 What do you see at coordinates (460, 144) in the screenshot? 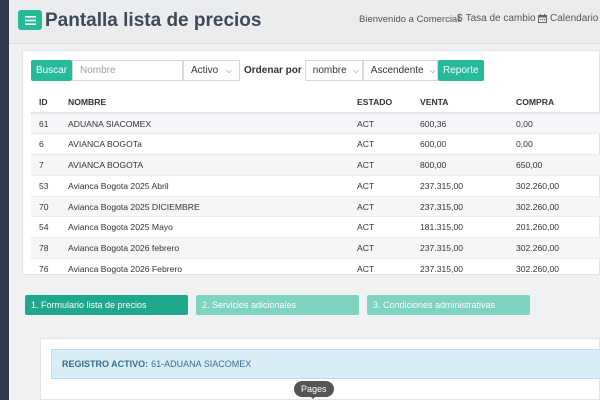
I see `cell-sale: 600,00` at bounding box center [460, 144].